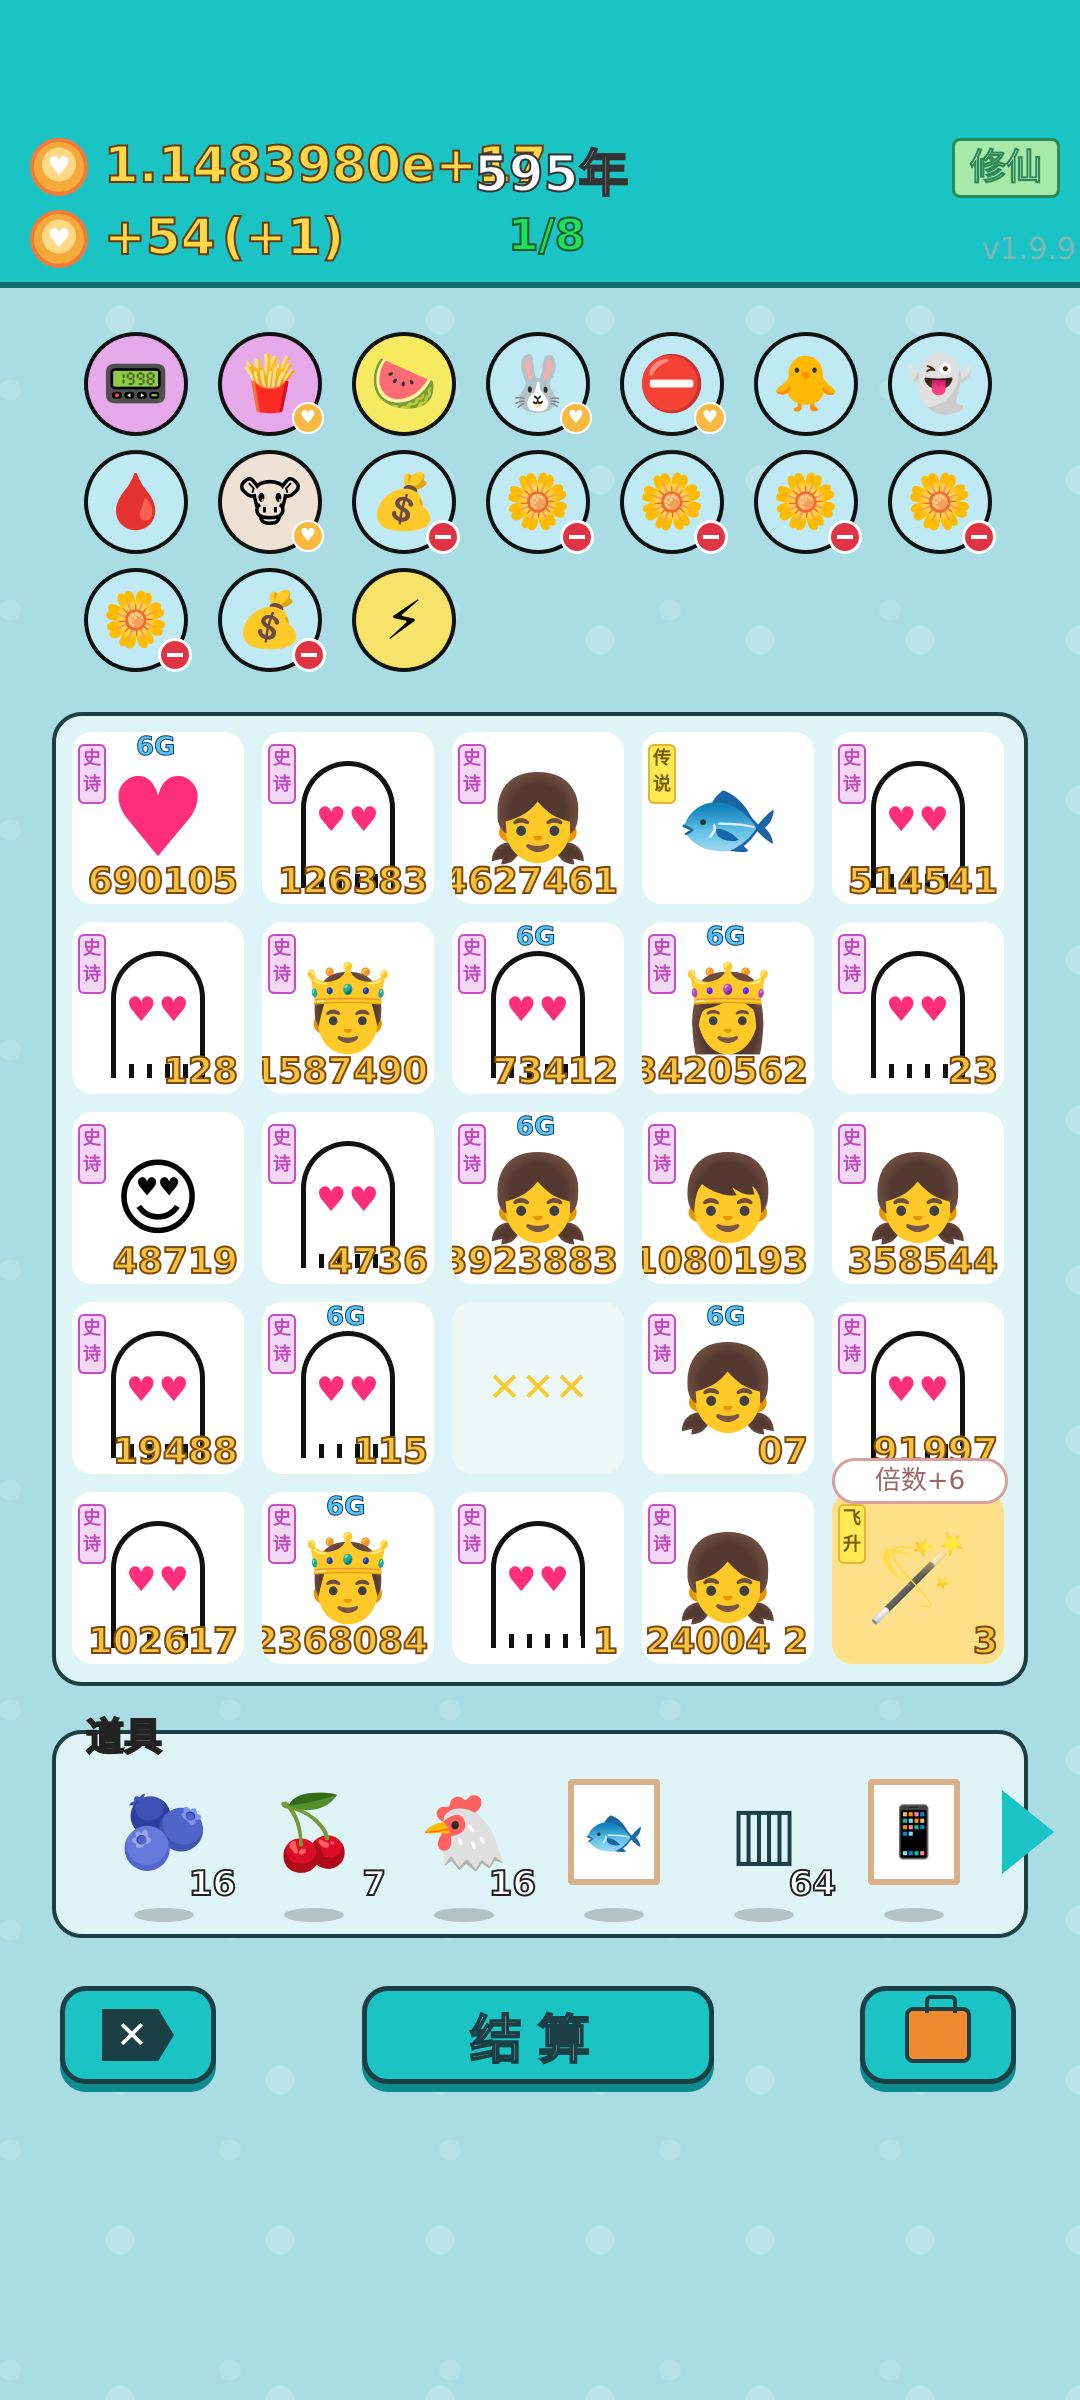  I want to click on board-cell: ♥ 史诗 6G 690105, so click(158, 818).